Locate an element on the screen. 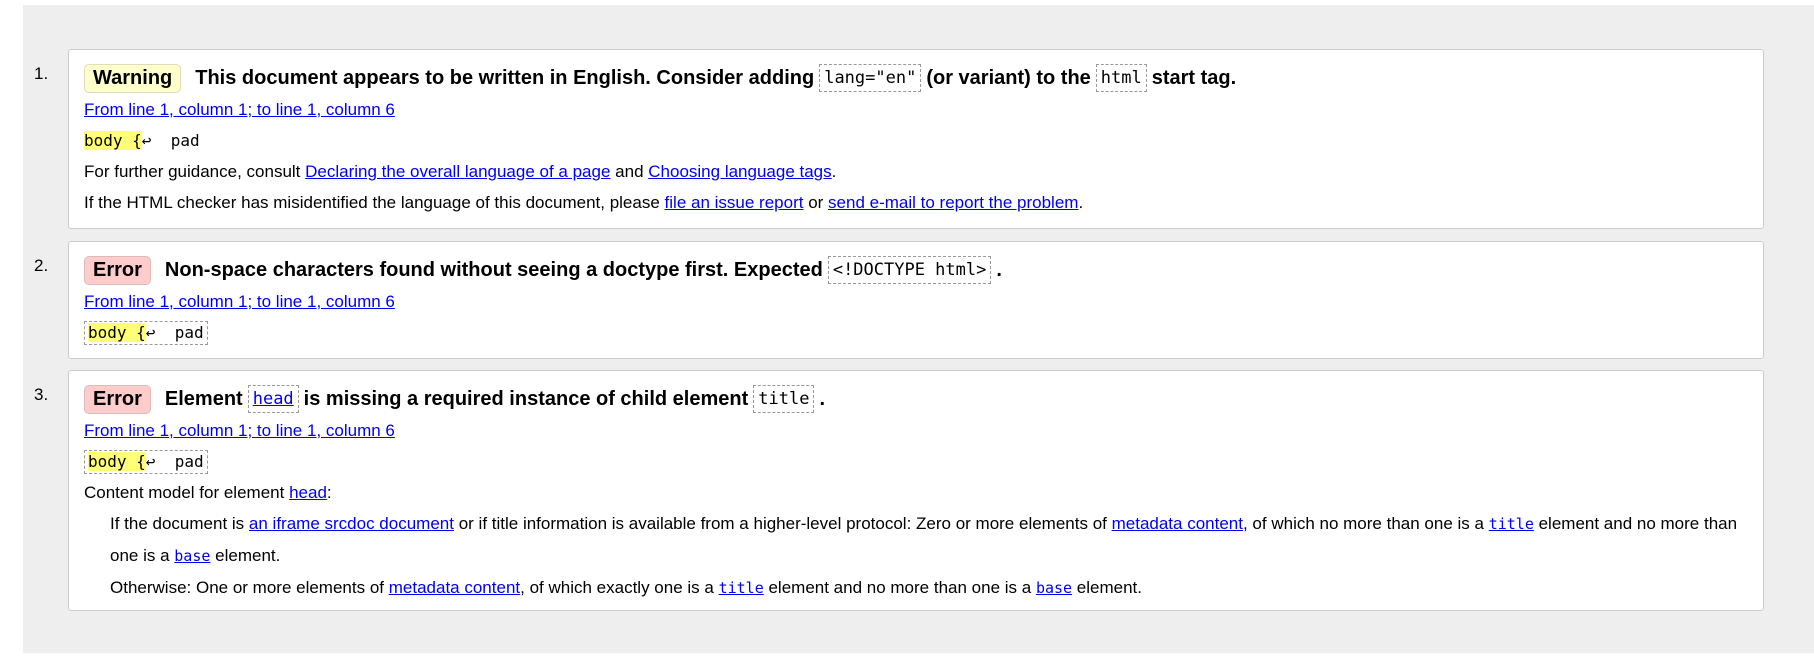 The height and width of the screenshot is (659, 1814). choosing-tags-link: Choosing language tags is located at coordinates (739, 171).